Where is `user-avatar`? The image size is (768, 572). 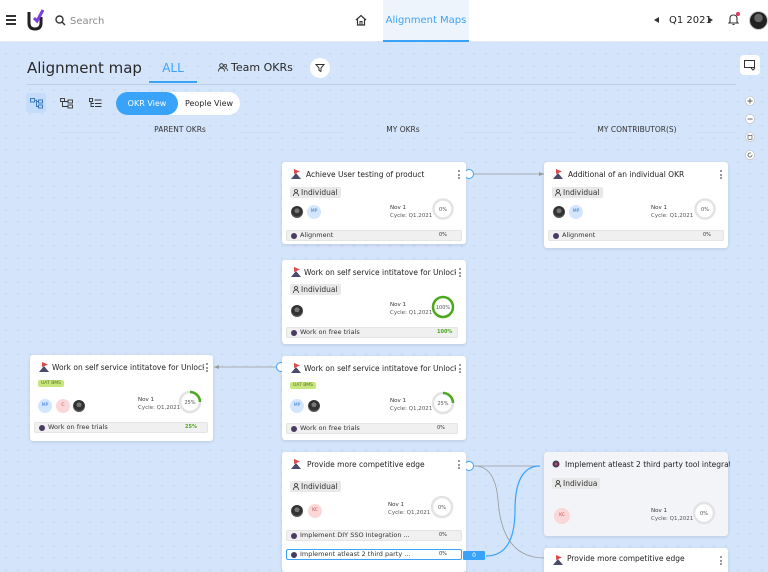
user-avatar is located at coordinates (758, 20).